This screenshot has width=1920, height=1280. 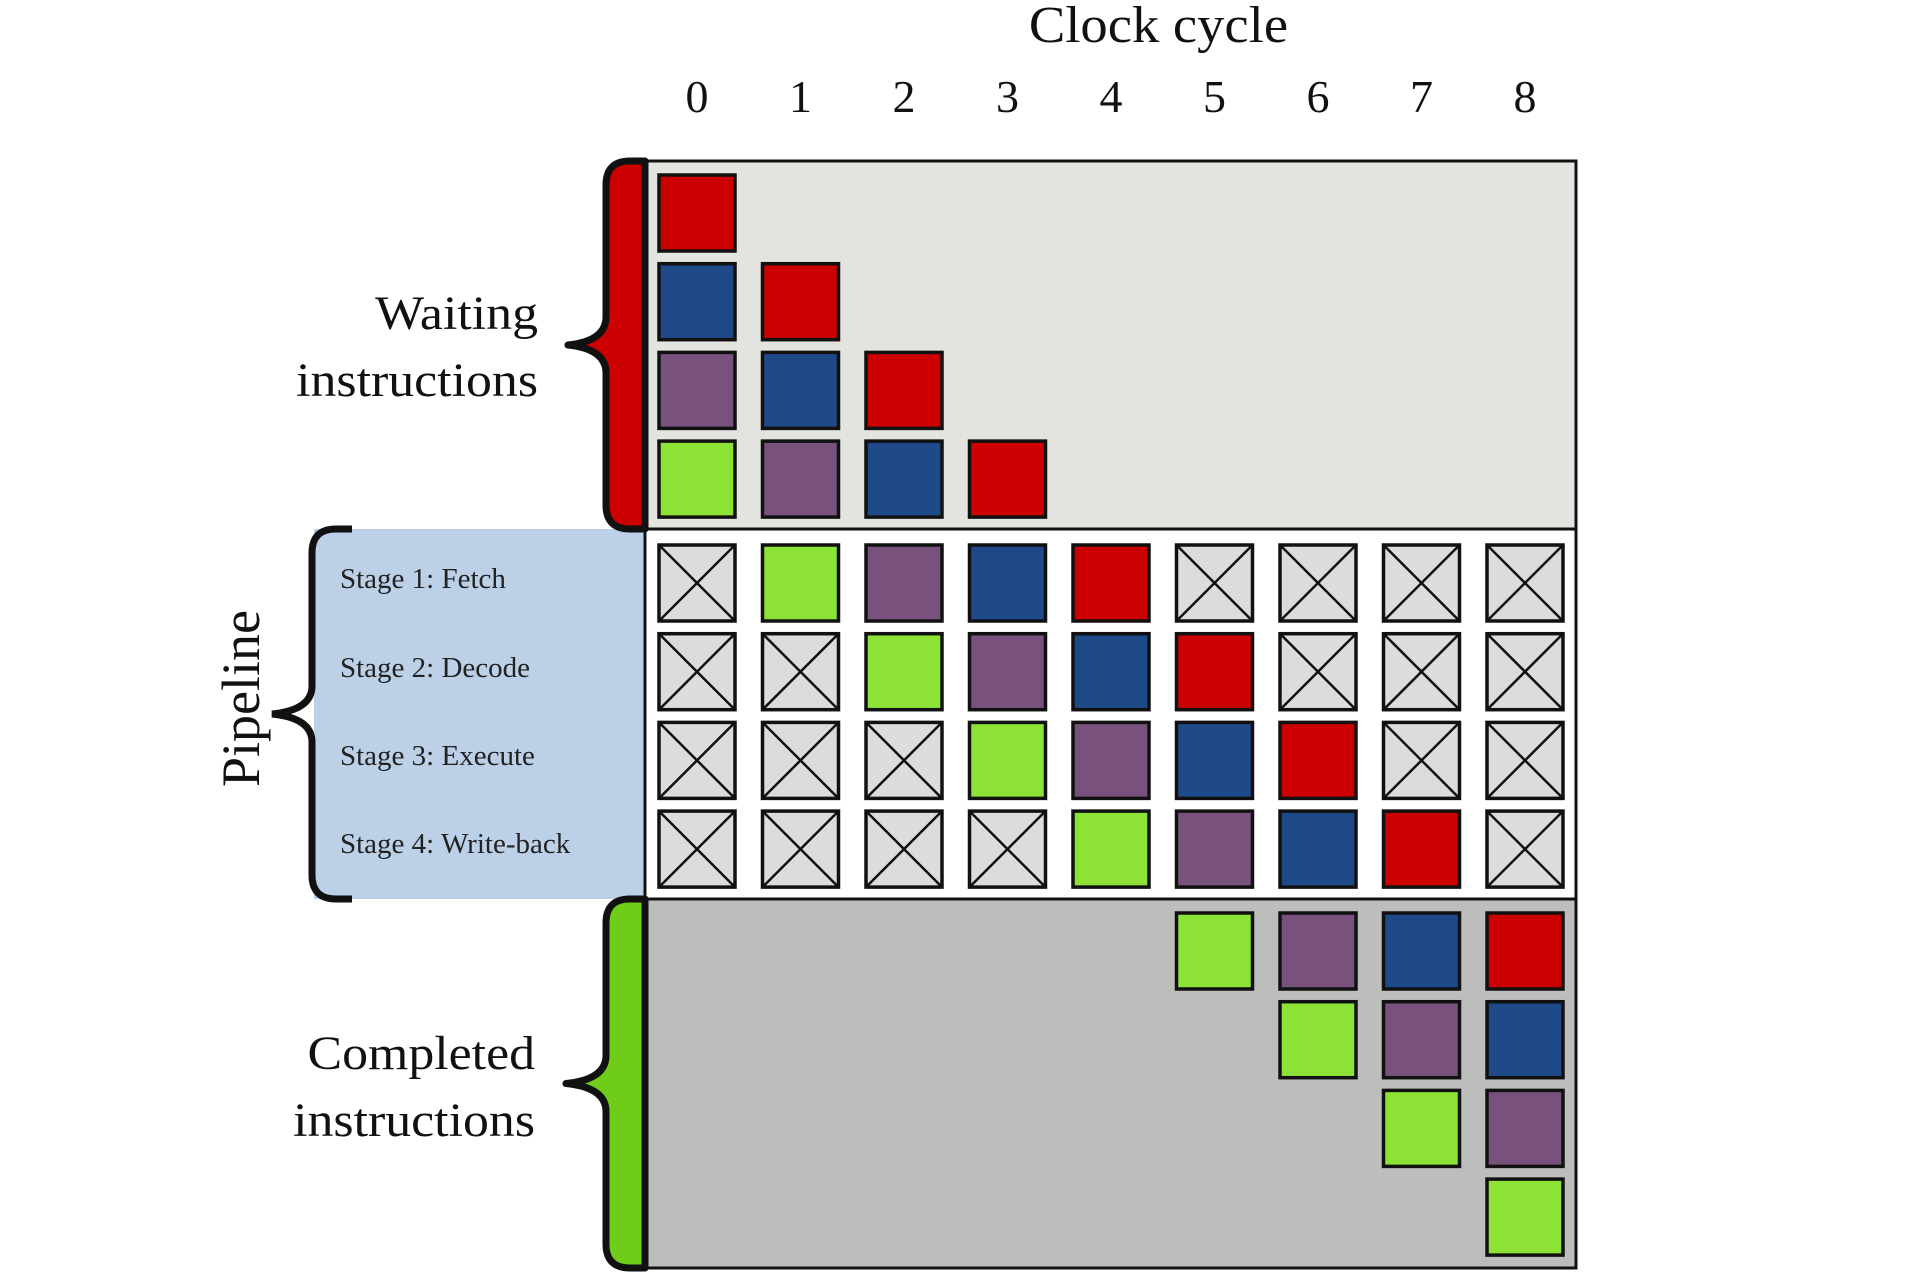 What do you see at coordinates (437, 756) in the screenshot?
I see `stage-label-execute: Stage 3: Execute` at bounding box center [437, 756].